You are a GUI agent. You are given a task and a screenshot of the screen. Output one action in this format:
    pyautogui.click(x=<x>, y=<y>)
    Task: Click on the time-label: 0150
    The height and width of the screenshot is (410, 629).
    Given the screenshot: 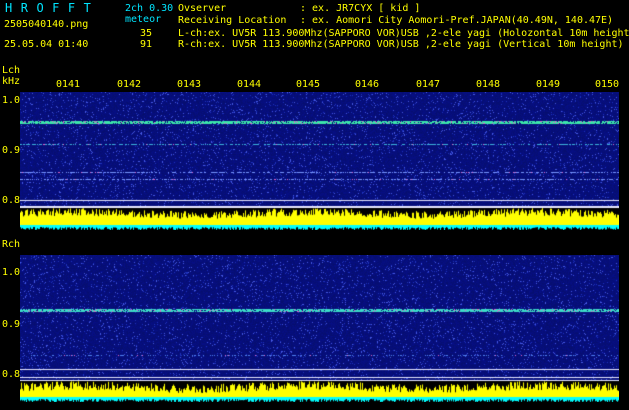 What is the action you would take?
    pyautogui.click(x=607, y=84)
    